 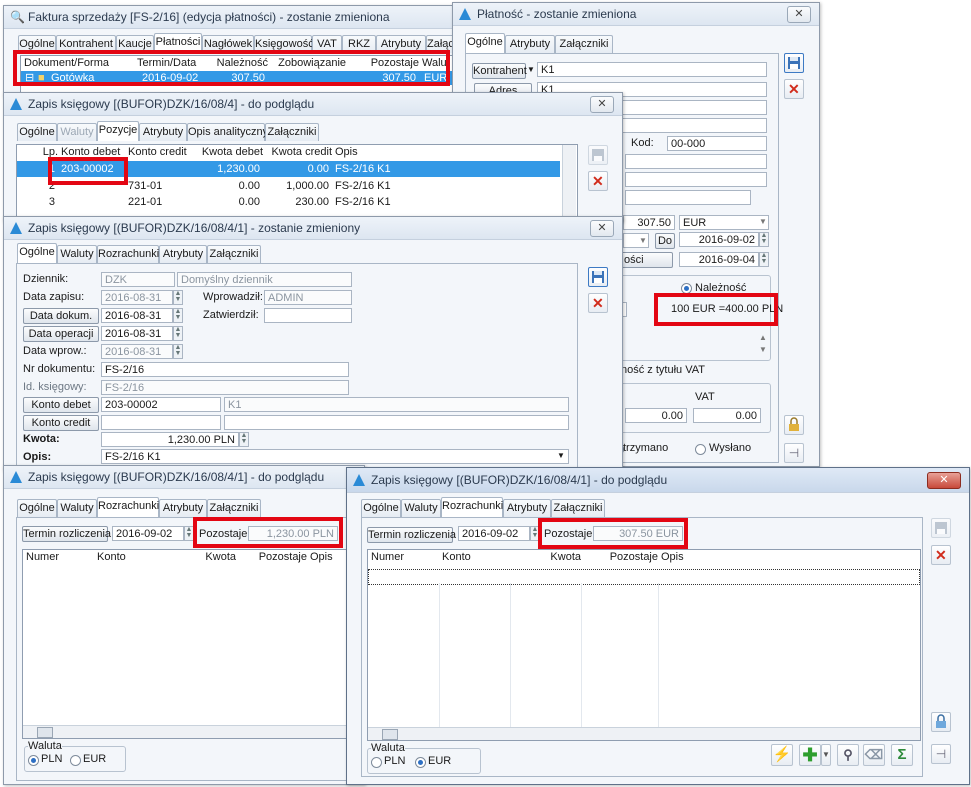 What do you see at coordinates (59, 557) in the screenshot?
I see `col-numer: Numer` at bounding box center [59, 557].